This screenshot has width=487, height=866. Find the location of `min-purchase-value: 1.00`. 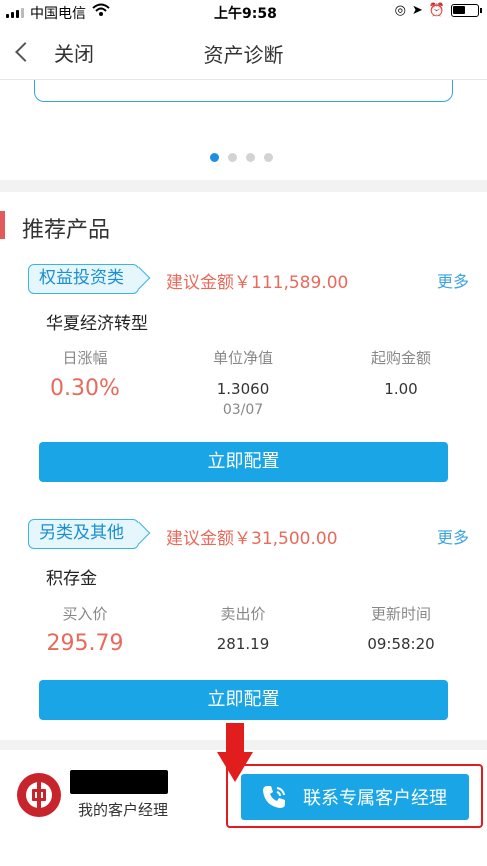

min-purchase-value: 1.00 is located at coordinates (401, 389).